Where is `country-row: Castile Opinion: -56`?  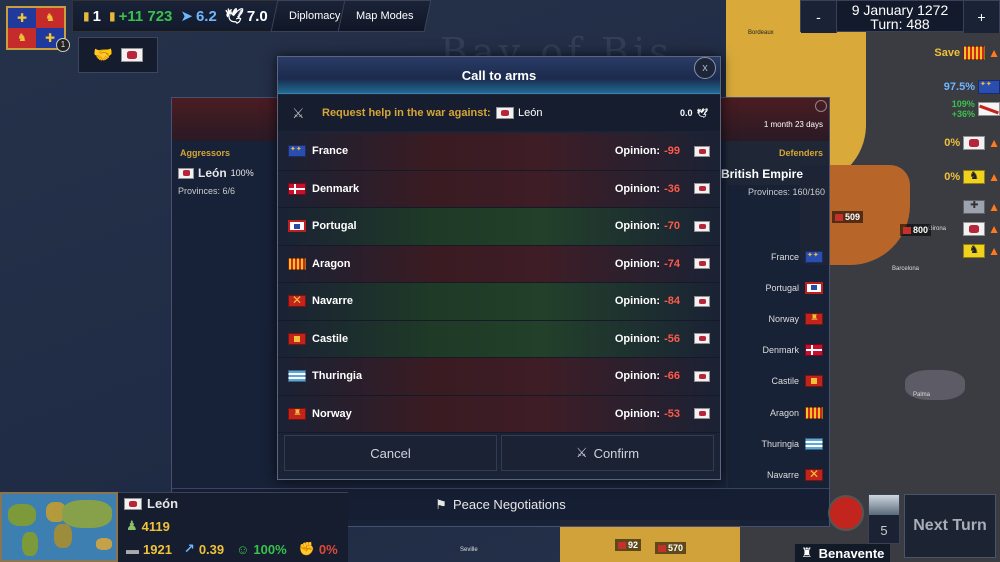 country-row: Castile Opinion: -56 is located at coordinates (499, 339).